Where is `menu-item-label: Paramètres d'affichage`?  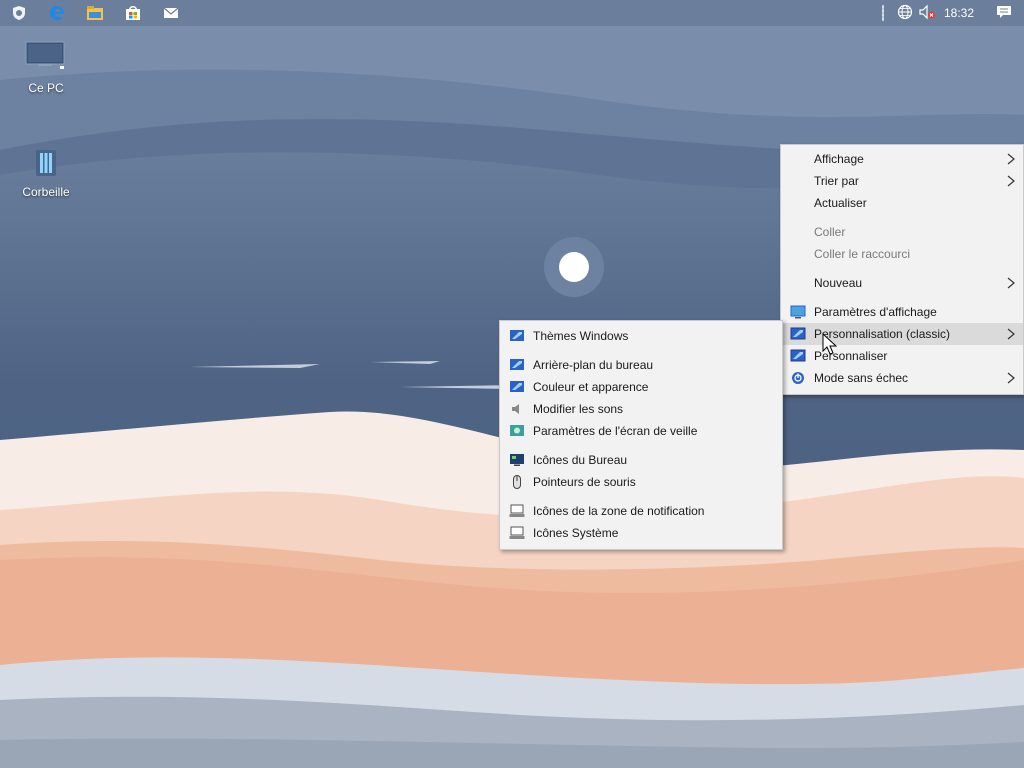
menu-item-label: Paramètres d'affichage is located at coordinates (875, 312).